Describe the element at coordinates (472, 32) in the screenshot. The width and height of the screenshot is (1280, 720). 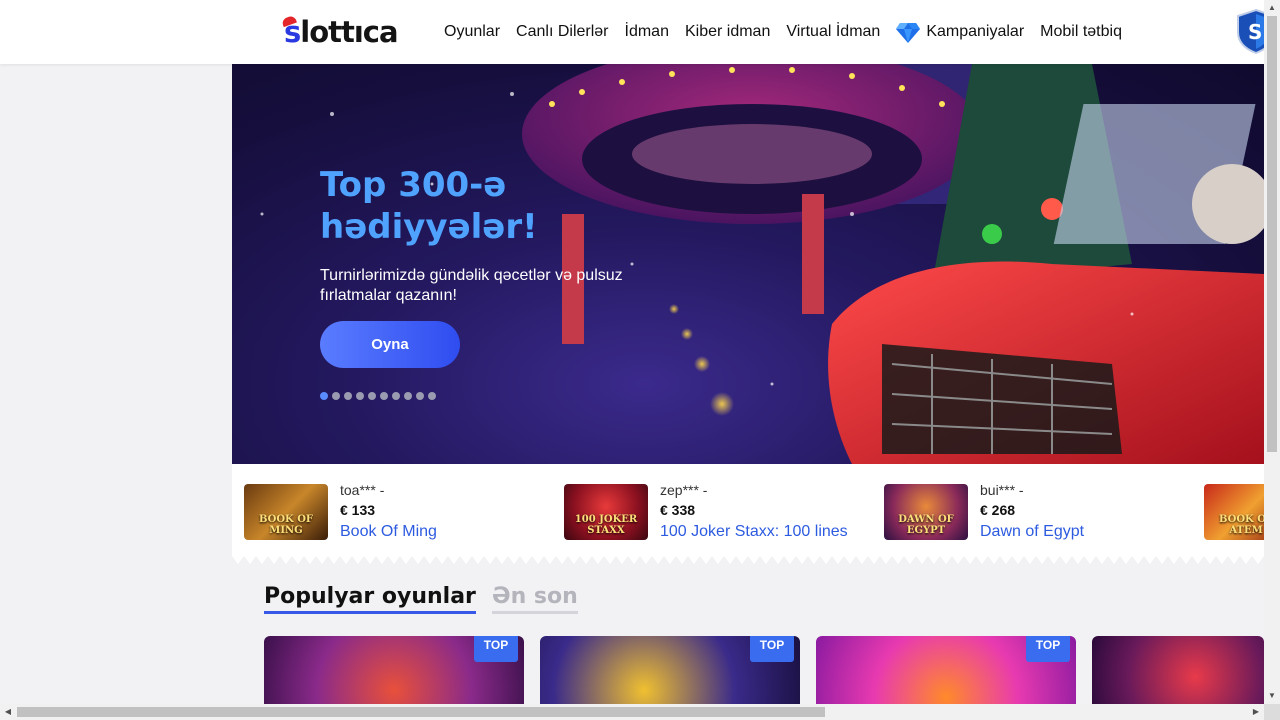
I see `nav-games: Oyunlar` at that location.